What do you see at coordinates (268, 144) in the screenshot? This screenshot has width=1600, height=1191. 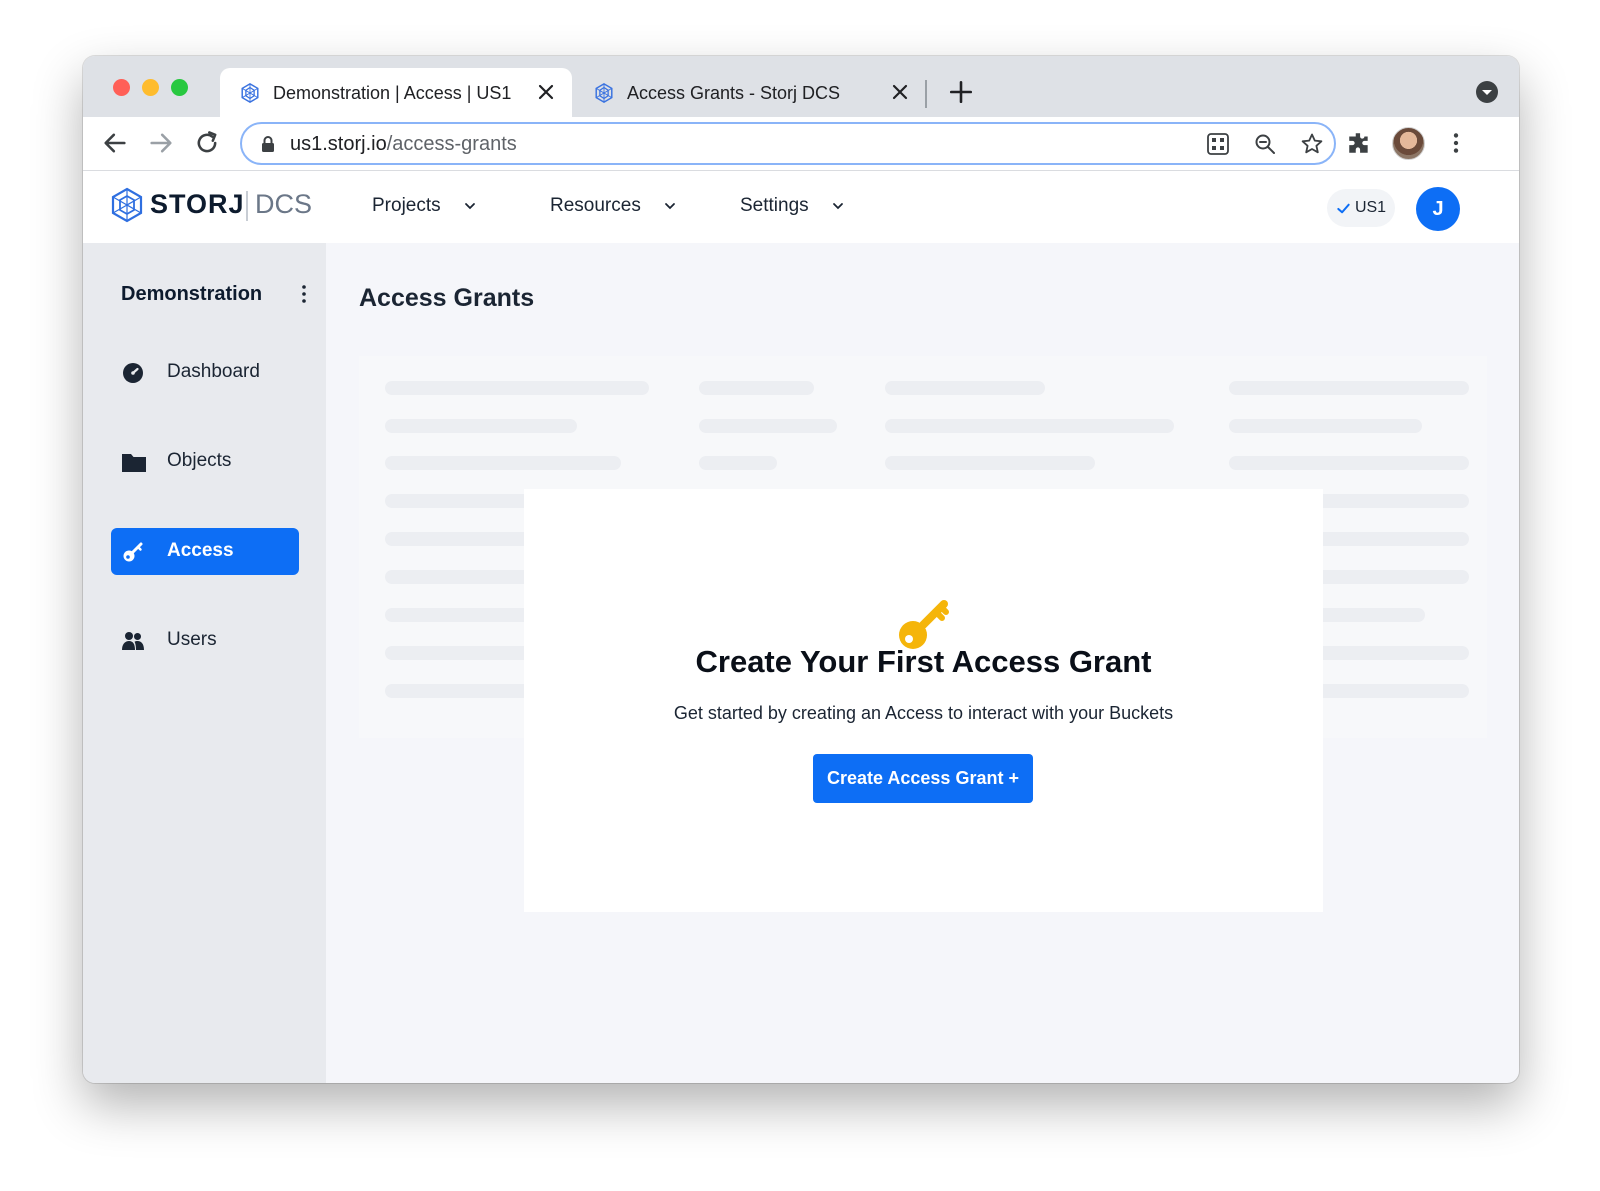 I see `lock-icon` at bounding box center [268, 144].